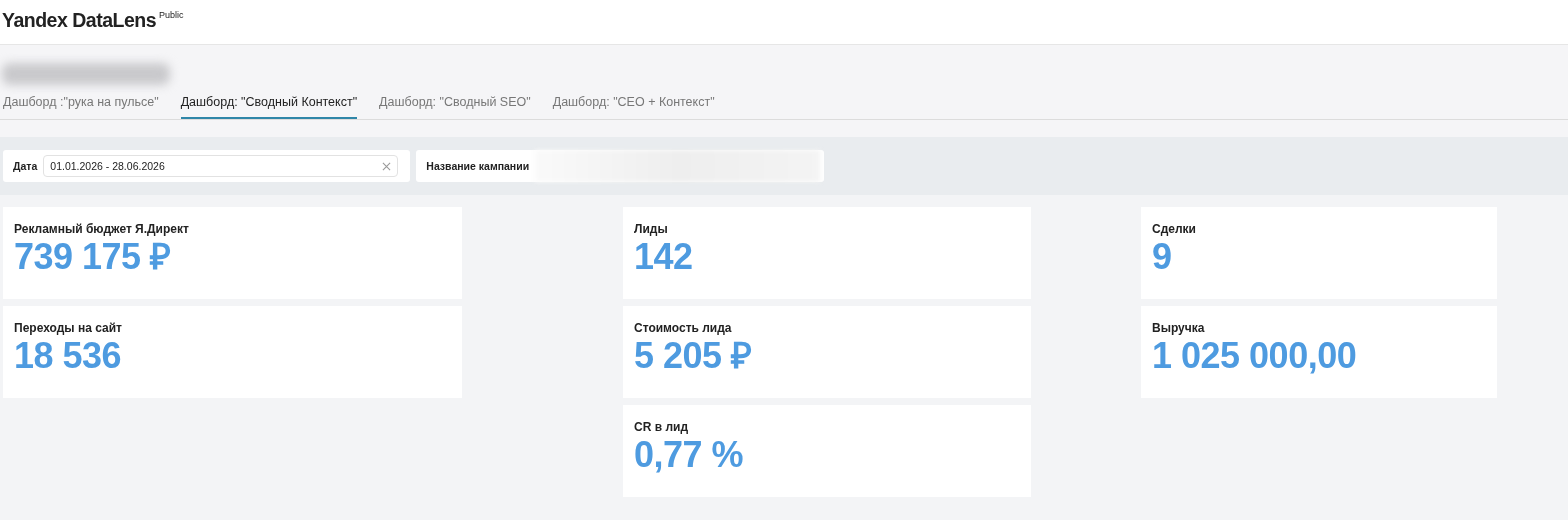 The height and width of the screenshot is (520, 1568). I want to click on dashboard-tab: Дашборд: "Сводный SEO", so click(455, 107).